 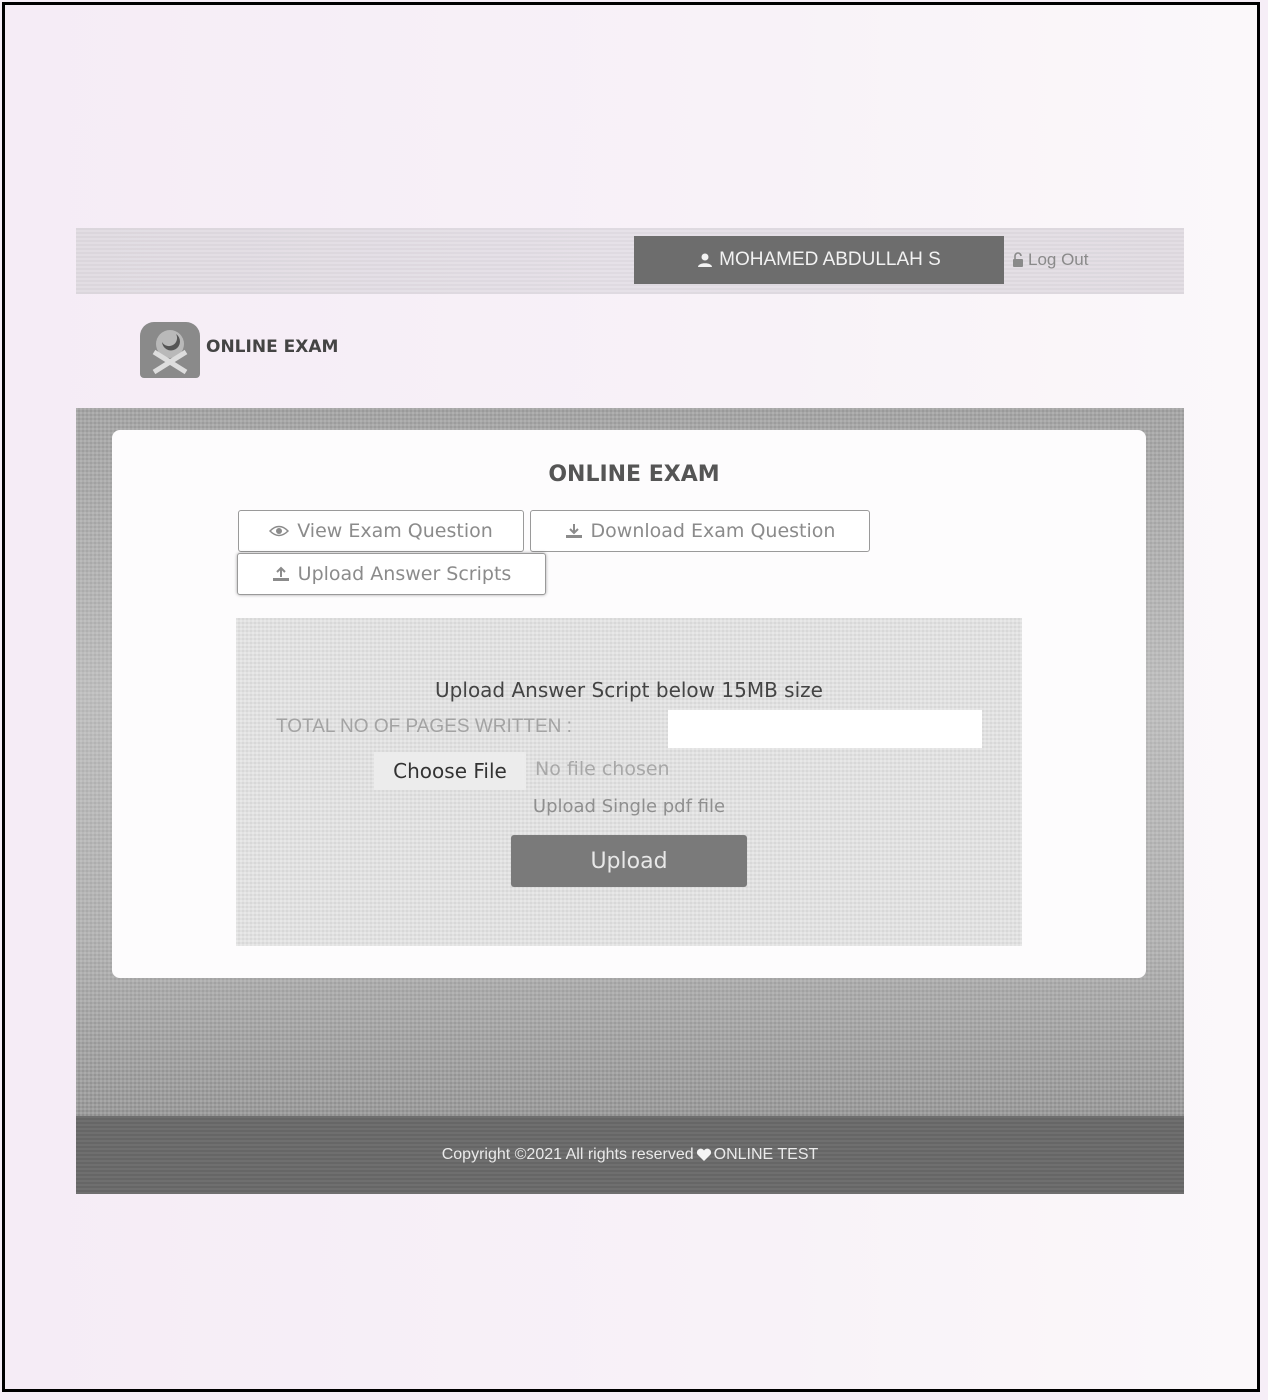 I want to click on eye-icon, so click(x=279, y=531).